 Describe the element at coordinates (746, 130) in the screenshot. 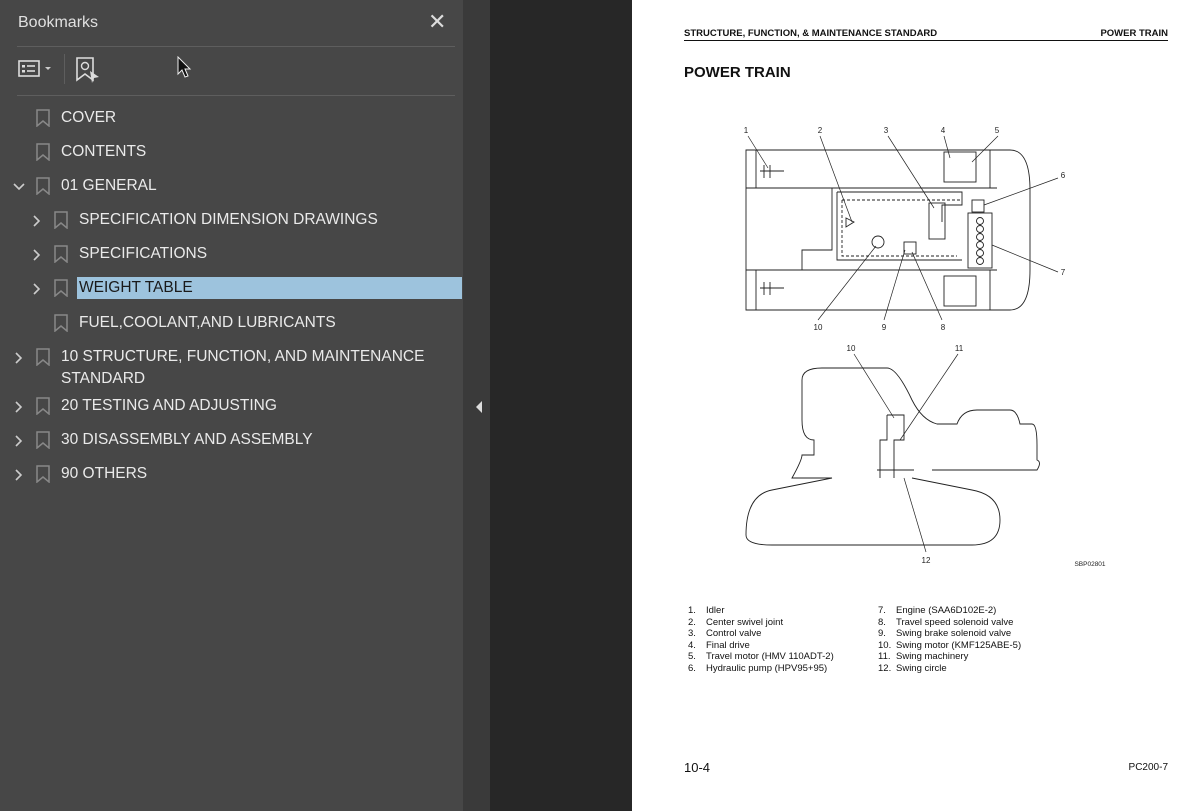

I see `callout-1: 1` at that location.